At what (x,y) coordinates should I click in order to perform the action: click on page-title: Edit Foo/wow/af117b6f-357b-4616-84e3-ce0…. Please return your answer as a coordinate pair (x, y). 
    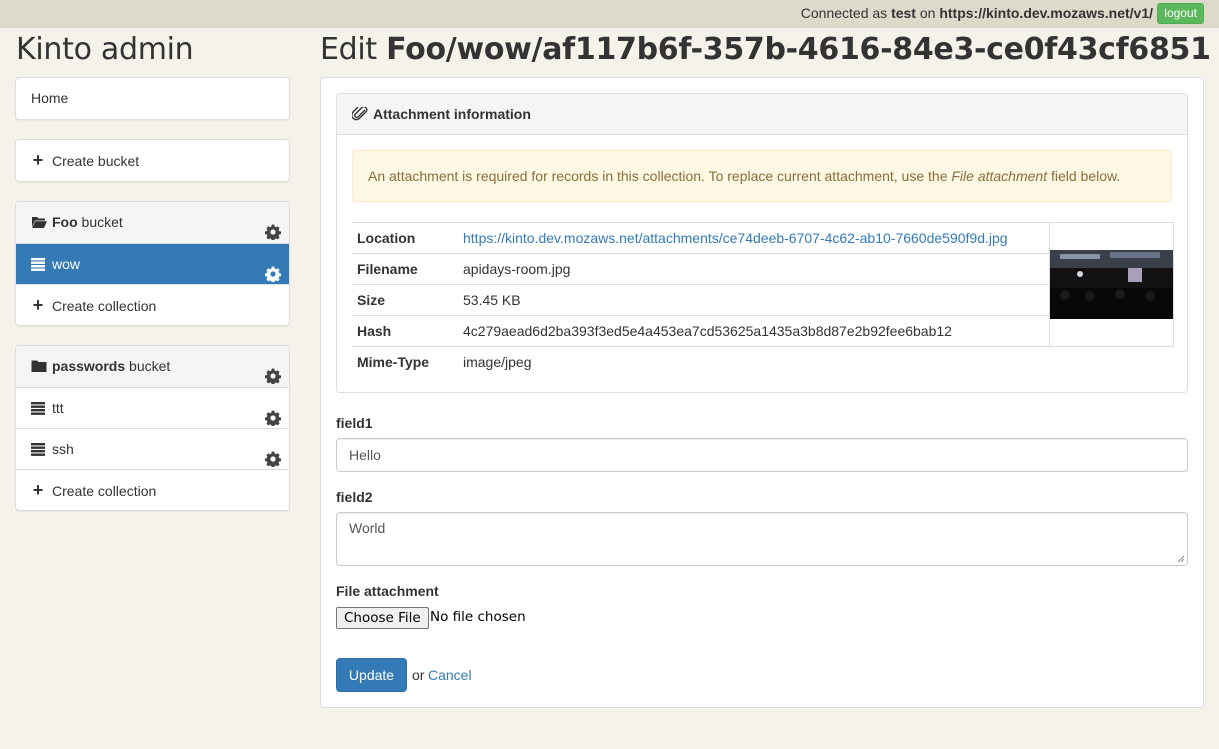
    Looking at the image, I should click on (765, 49).